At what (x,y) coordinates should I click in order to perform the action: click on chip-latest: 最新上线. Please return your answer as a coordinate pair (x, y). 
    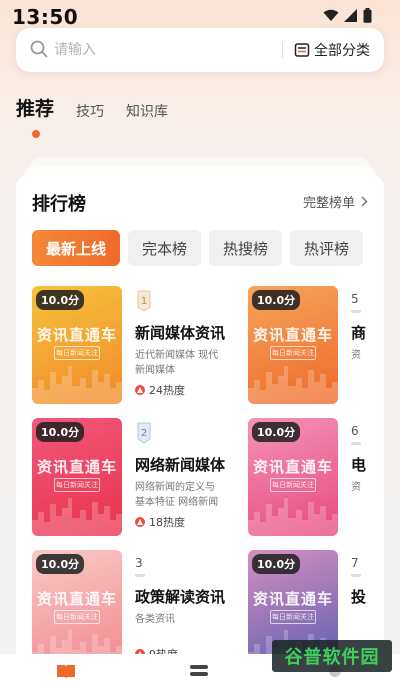
    Looking at the image, I should click on (76, 248).